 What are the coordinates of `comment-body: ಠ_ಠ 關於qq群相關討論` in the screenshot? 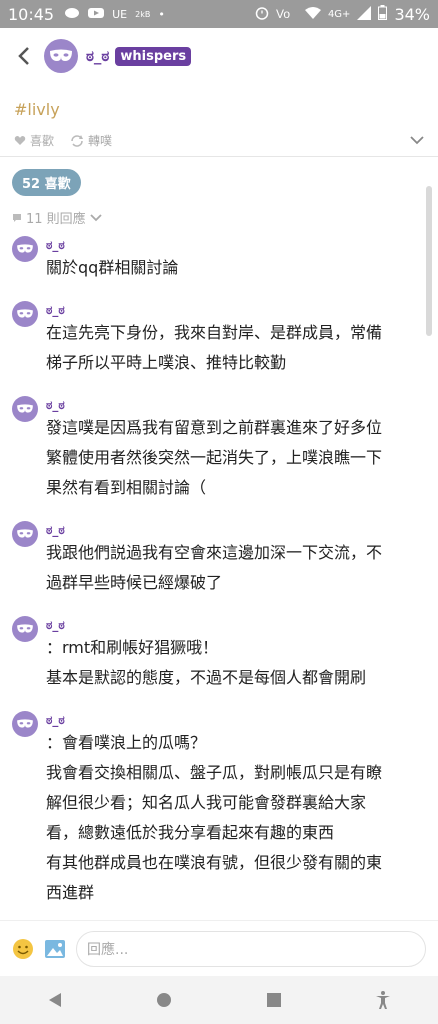 It's located at (112, 258).